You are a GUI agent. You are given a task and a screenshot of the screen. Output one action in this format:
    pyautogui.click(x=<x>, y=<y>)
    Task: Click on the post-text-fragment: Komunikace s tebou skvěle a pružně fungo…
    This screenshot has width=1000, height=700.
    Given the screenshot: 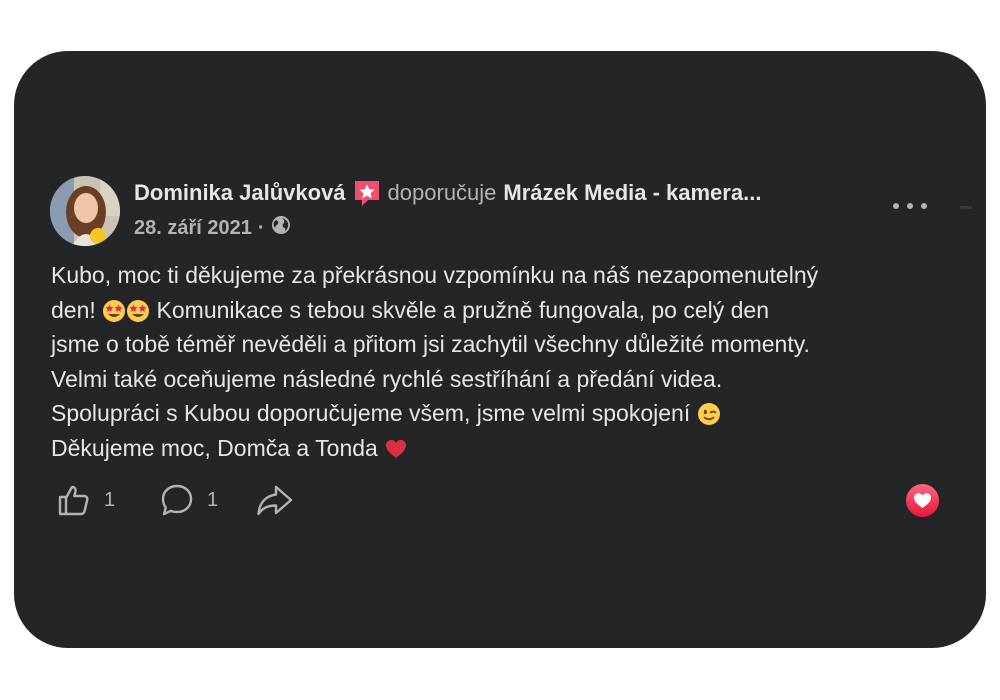 What is the action you would take?
    pyautogui.click(x=462, y=309)
    